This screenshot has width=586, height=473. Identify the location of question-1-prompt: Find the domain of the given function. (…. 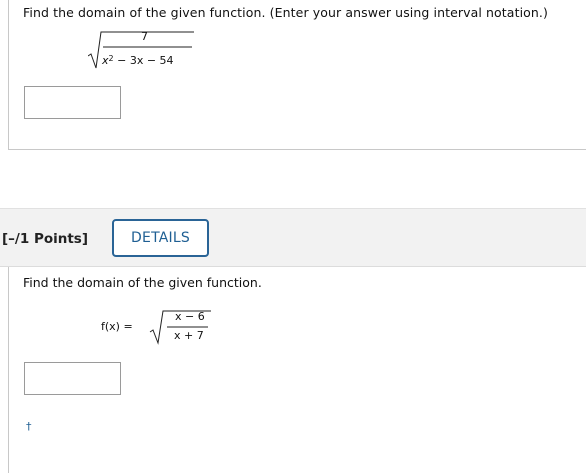
(285, 12).